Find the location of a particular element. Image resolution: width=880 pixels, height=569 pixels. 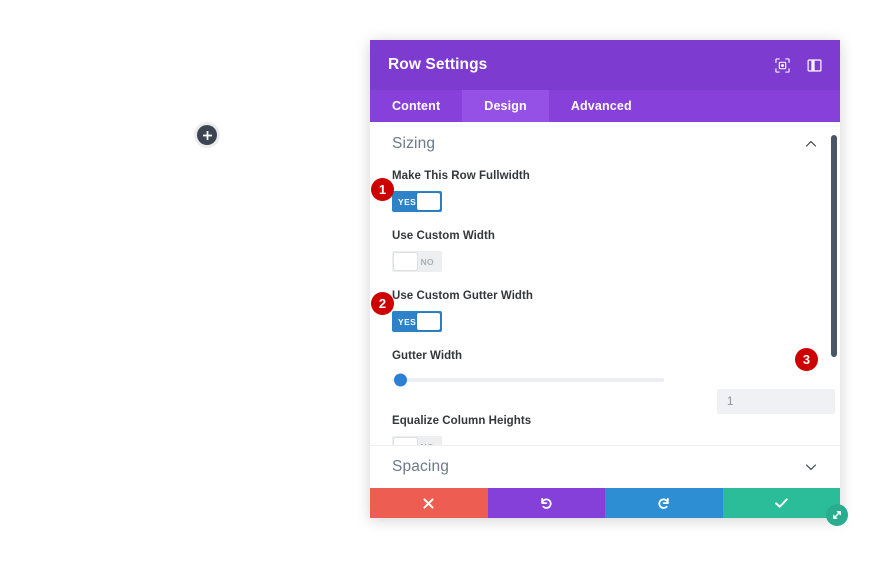

undo-button is located at coordinates (546, 503).